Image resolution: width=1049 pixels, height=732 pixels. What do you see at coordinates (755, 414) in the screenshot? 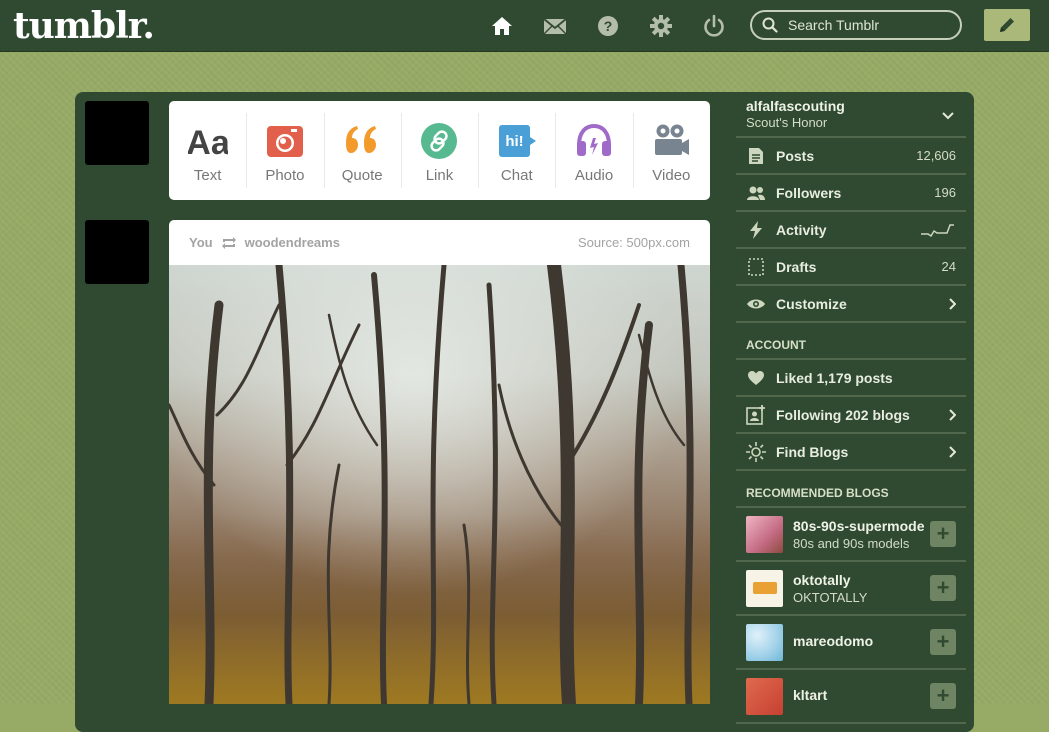
I see `following-icon` at bounding box center [755, 414].